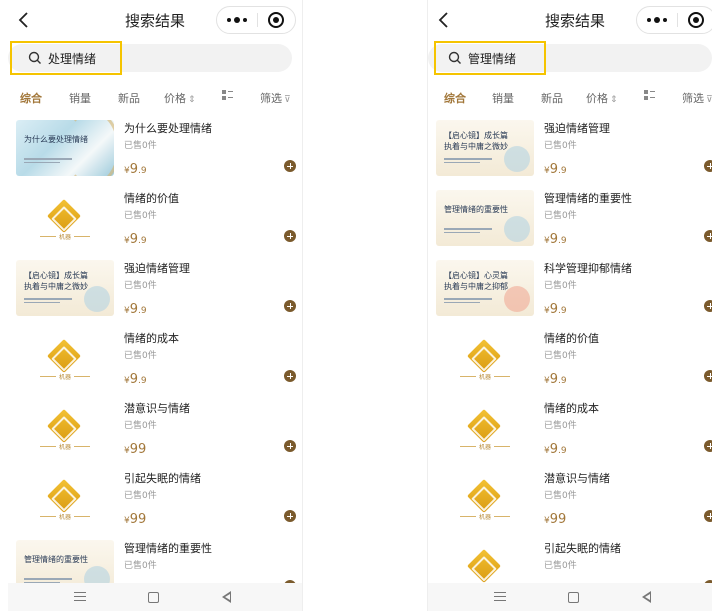 Image resolution: width=712 pixels, height=611 pixels. I want to click on tab-filter-label: 筛选, so click(693, 98).